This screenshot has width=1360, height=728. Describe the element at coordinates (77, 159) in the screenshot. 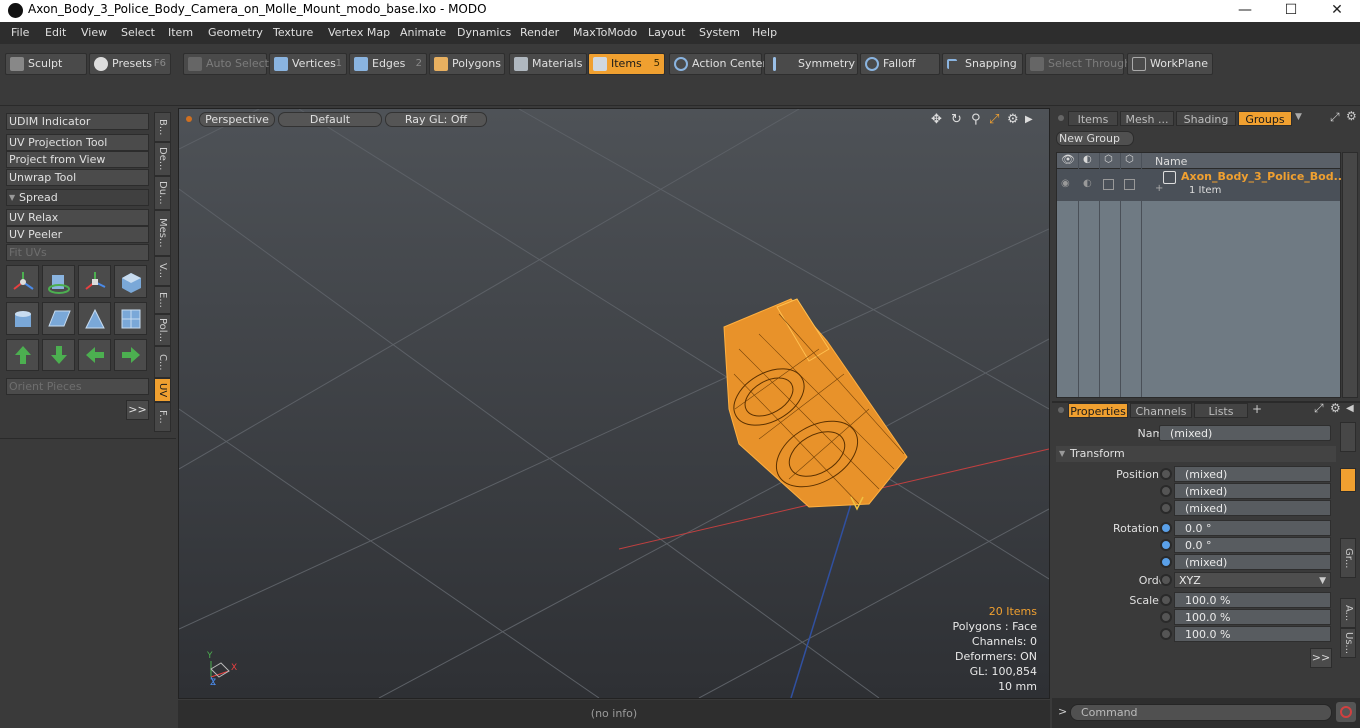

I see `project-from-view-button: Project from View` at that location.